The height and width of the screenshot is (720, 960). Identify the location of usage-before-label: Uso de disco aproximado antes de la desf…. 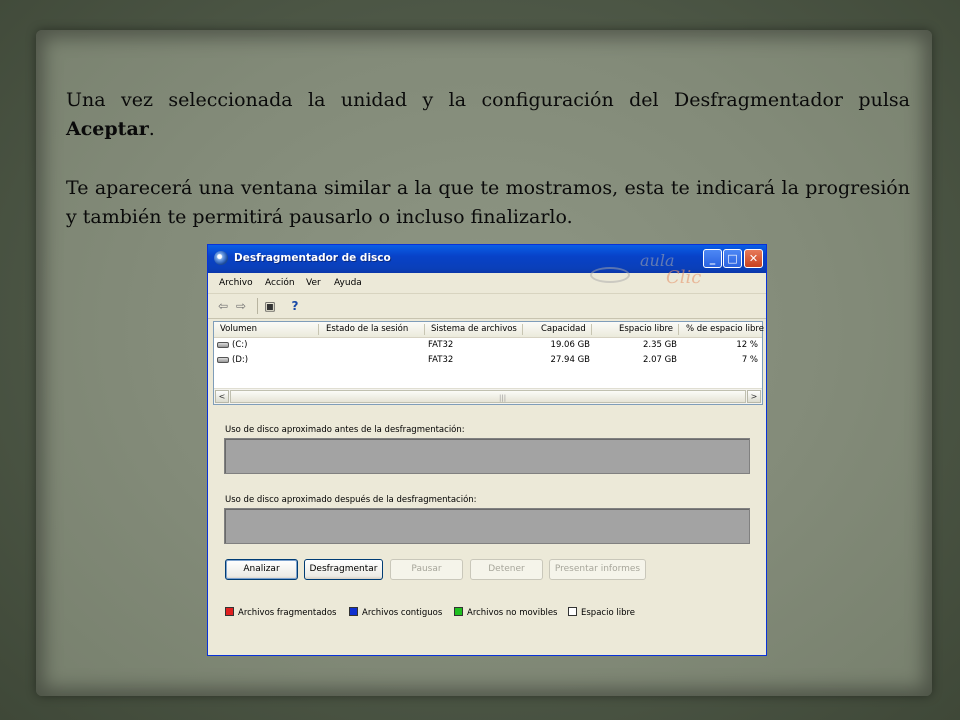
(345, 430).